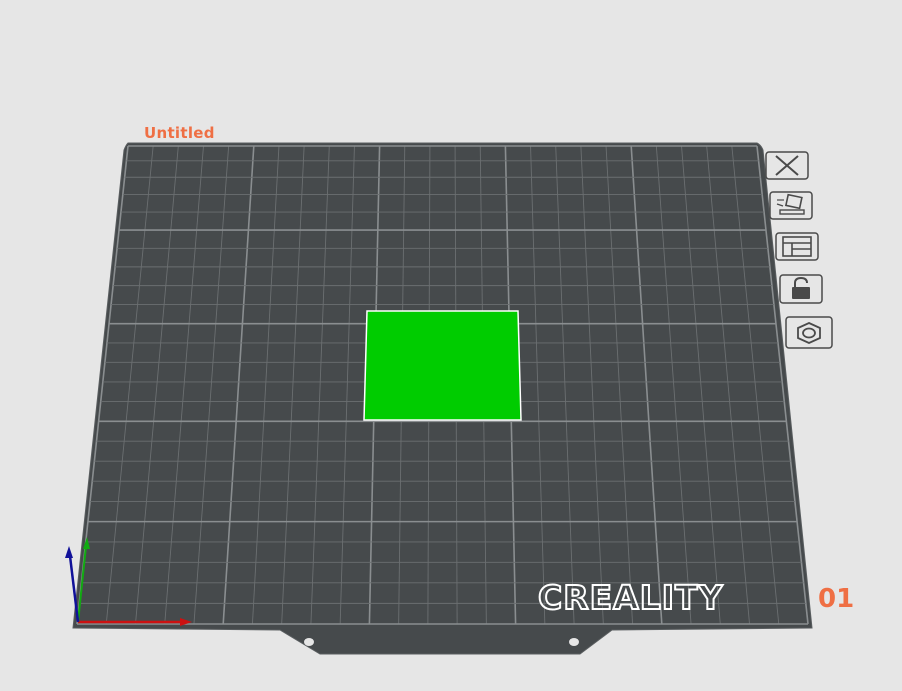  What do you see at coordinates (69, 552) in the screenshot?
I see `z-axis-arrow-icon` at bounding box center [69, 552].